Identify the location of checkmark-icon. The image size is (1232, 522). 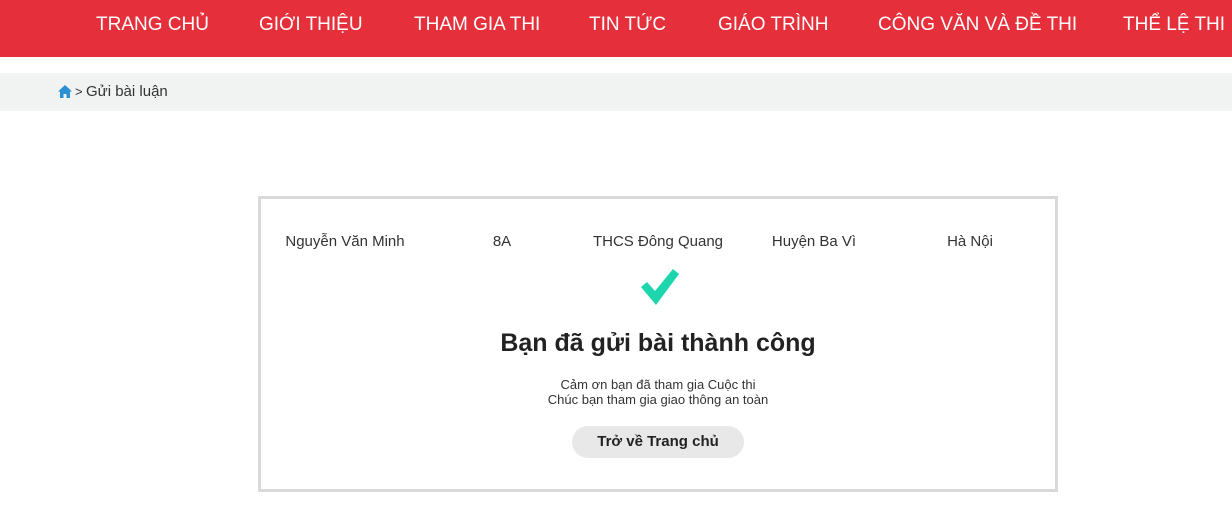
(660, 287).